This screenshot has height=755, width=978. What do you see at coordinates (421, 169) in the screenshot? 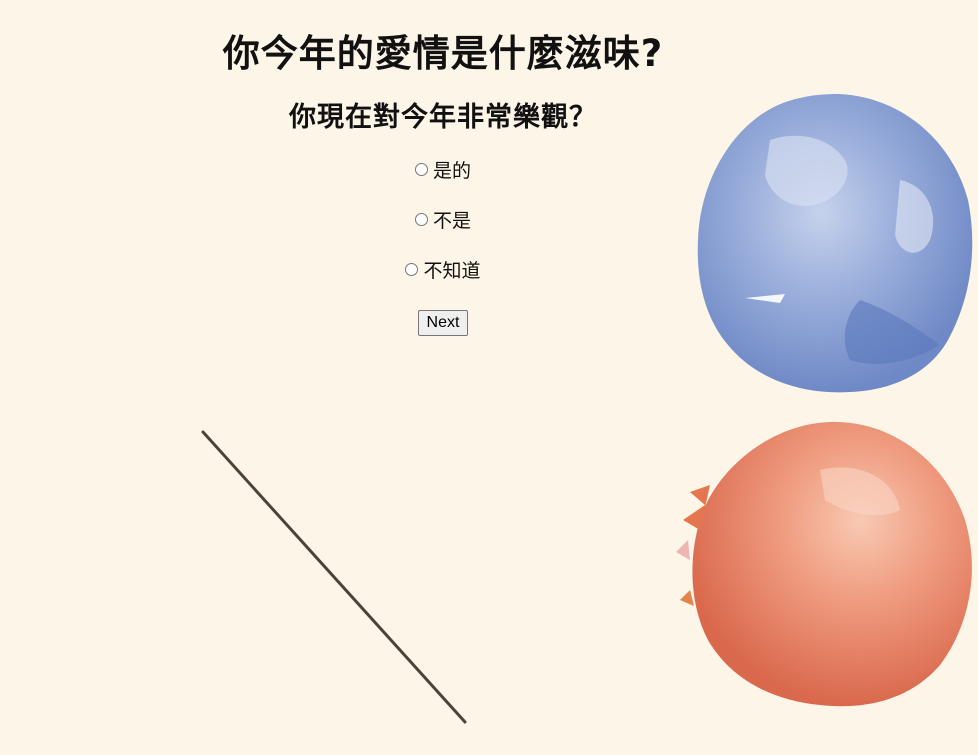
I see `radio-yes` at bounding box center [421, 169].